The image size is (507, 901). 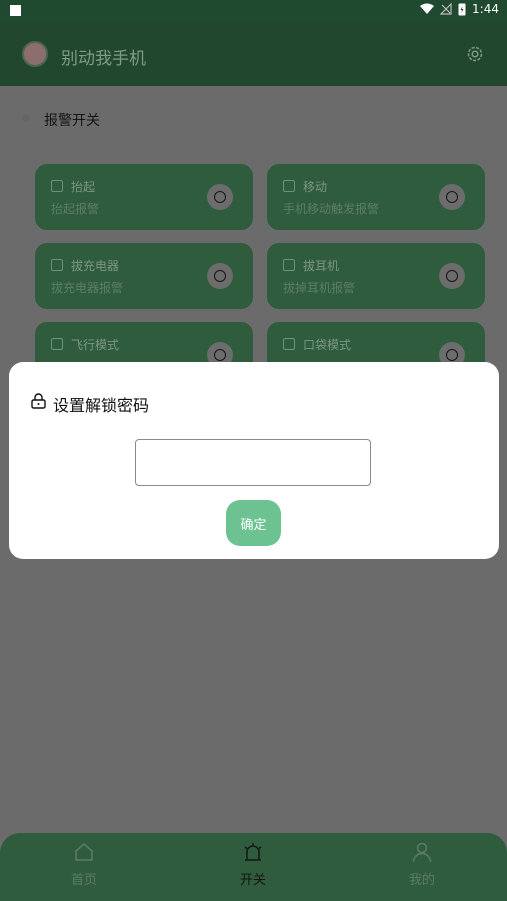 What do you see at coordinates (15, 10) in the screenshot?
I see `notification-icon` at bounding box center [15, 10].